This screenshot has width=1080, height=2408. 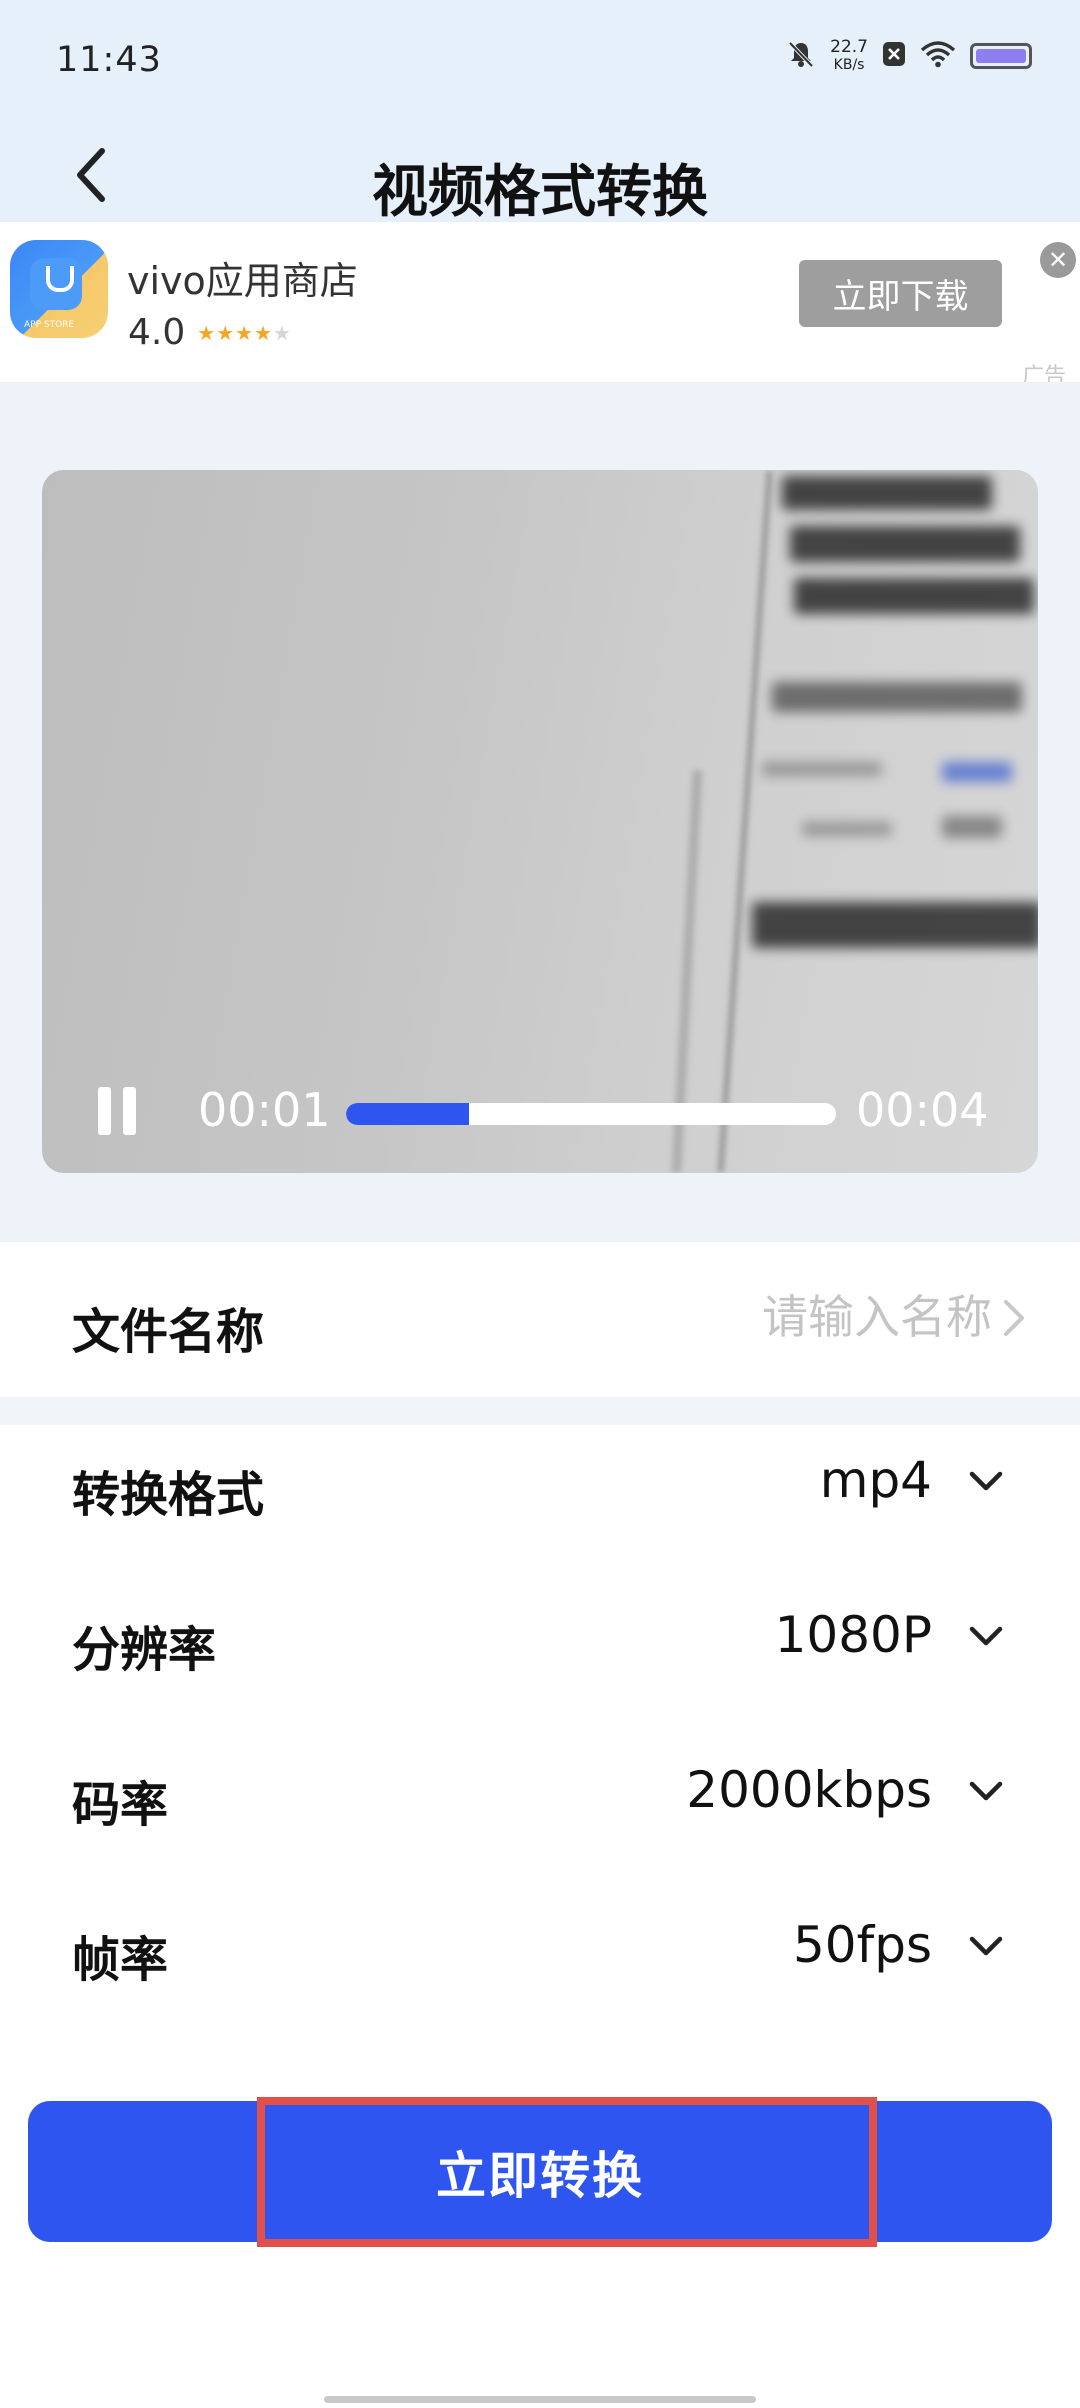 What do you see at coordinates (853, 1635) in the screenshot?
I see `resolution-select: 1080P` at bounding box center [853, 1635].